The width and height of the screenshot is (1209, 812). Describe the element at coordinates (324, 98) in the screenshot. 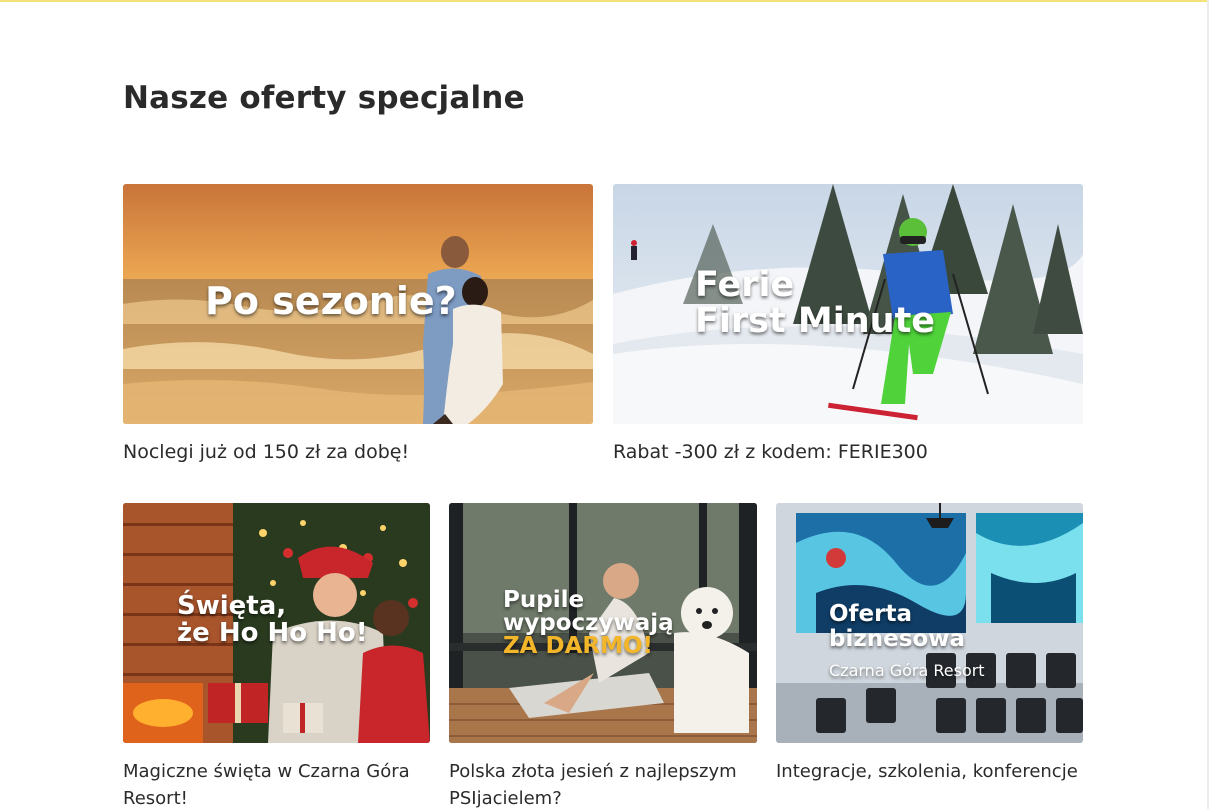

I see `section-title: Nasze oferty specjalne` at that location.